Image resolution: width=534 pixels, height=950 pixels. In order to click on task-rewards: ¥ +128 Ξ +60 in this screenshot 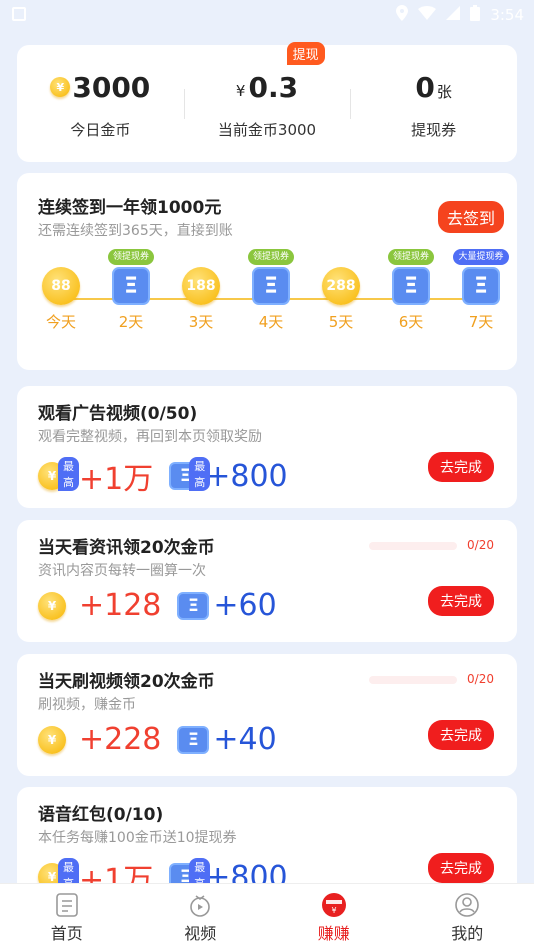, I will do `click(157, 605)`.